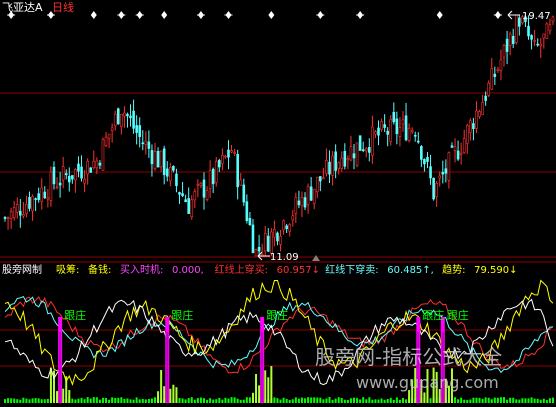 The height and width of the screenshot is (407, 556). I want to click on period-label: 日线, so click(63, 7).